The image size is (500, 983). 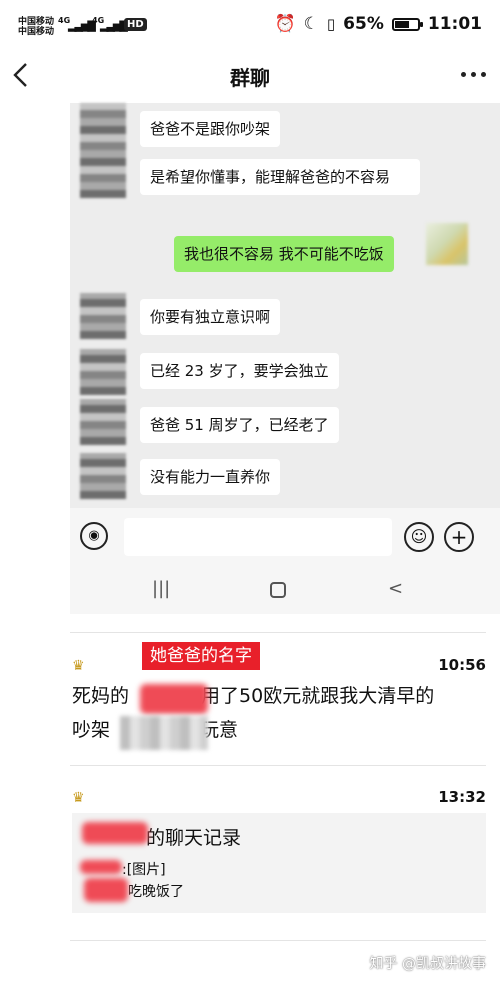 What do you see at coordinates (402, 24) in the screenshot?
I see `battery-fill` at bounding box center [402, 24].